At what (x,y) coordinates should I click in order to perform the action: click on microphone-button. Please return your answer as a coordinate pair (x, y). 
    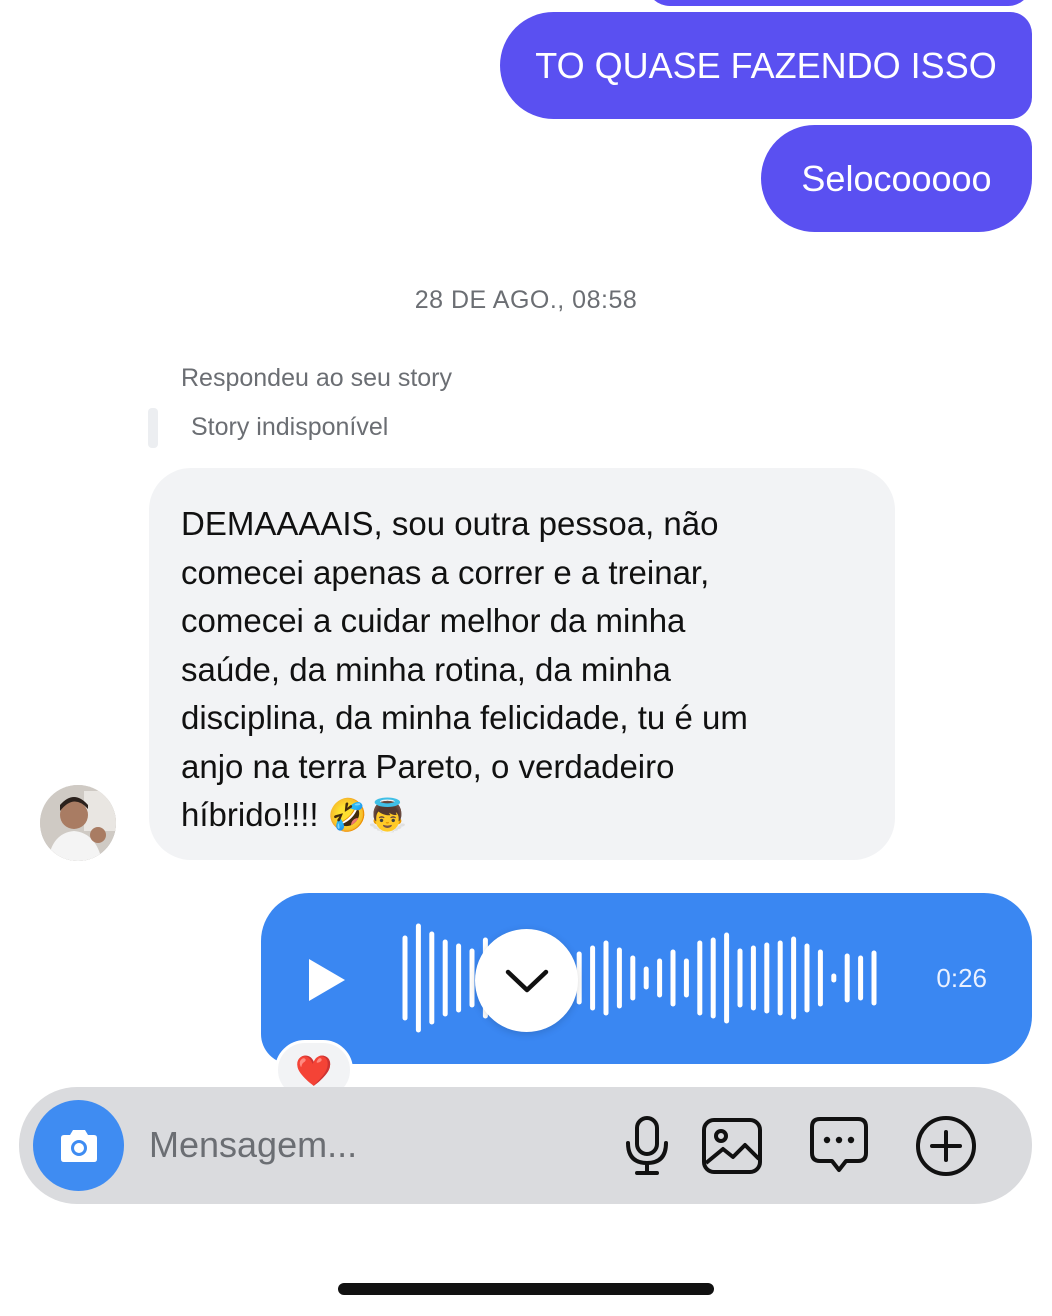
    Looking at the image, I should click on (647, 1146).